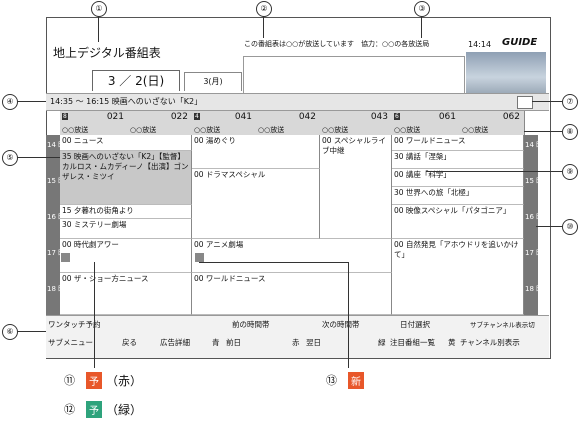 The width and height of the screenshot is (580, 426). What do you see at coordinates (74, 324) in the screenshot?
I see `footer-one-touch: ワンタッチ予約` at bounding box center [74, 324].